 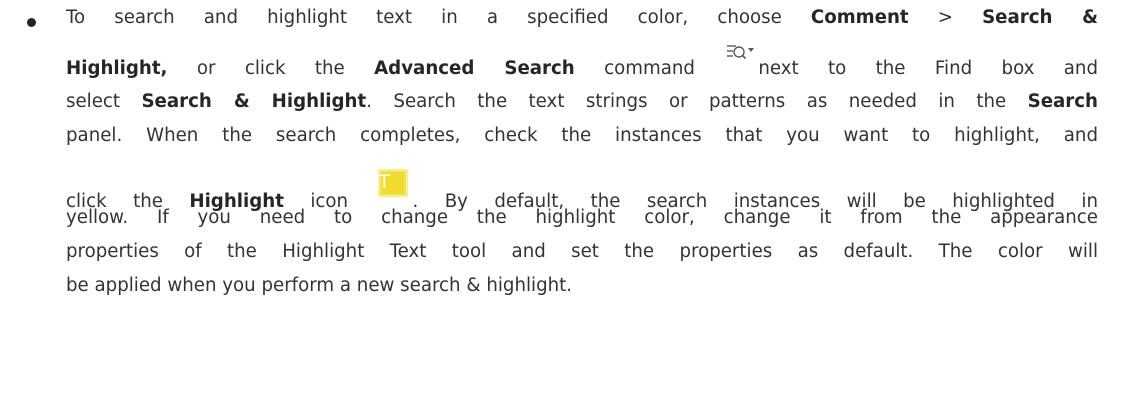 What do you see at coordinates (649, 68) in the screenshot?
I see `text-run: command` at bounding box center [649, 68].